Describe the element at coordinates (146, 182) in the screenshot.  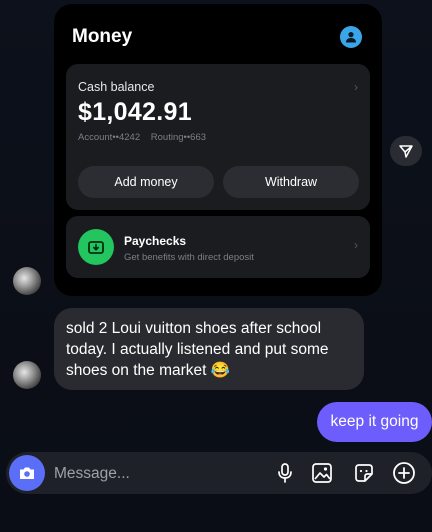
I see `add-money-button: Add money` at that location.